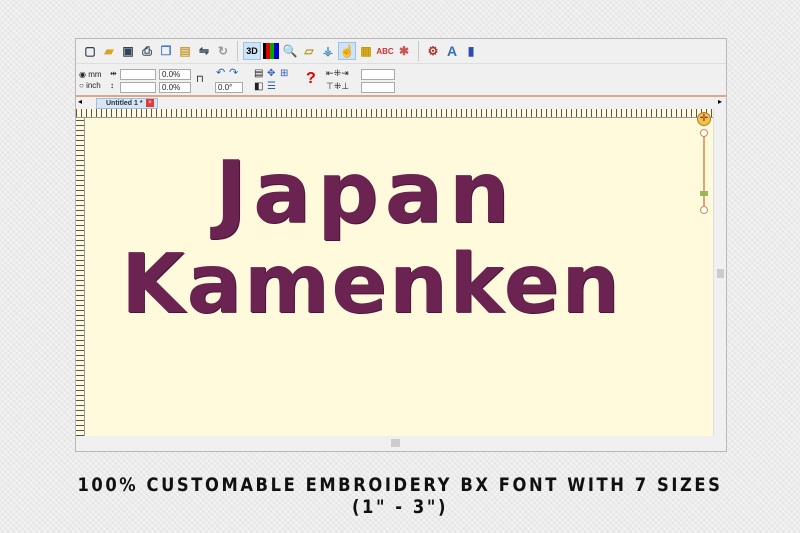  Describe the element at coordinates (290, 51) in the screenshot. I see `zoom-icon: 🔍` at that location.